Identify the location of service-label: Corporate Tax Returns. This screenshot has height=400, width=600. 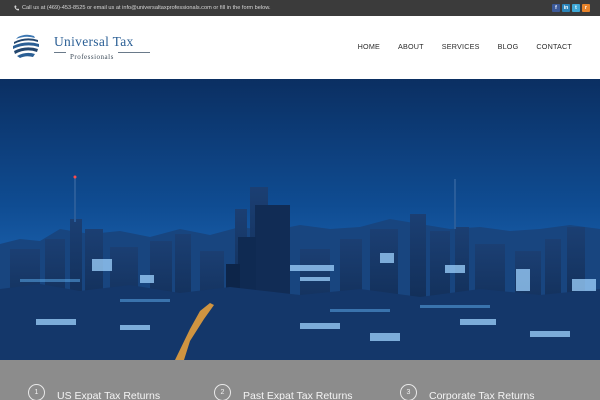
(482, 395).